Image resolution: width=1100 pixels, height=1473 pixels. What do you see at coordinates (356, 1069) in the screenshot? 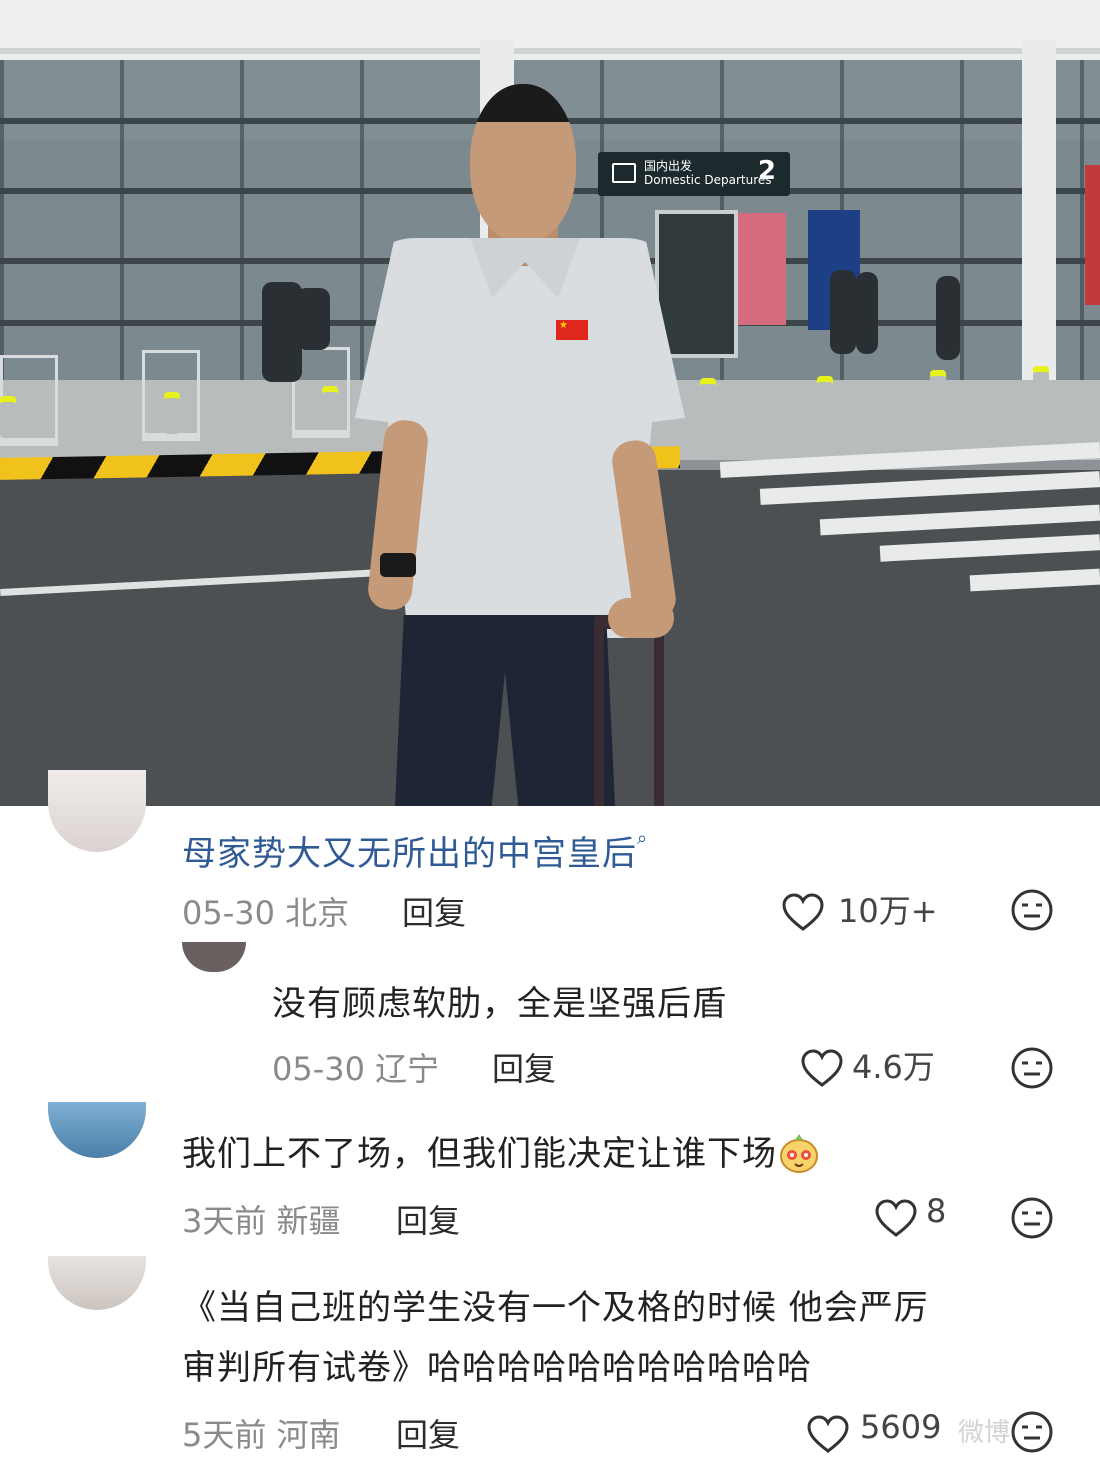
I see `comment-meta: 05-30 辽宁` at bounding box center [356, 1069].